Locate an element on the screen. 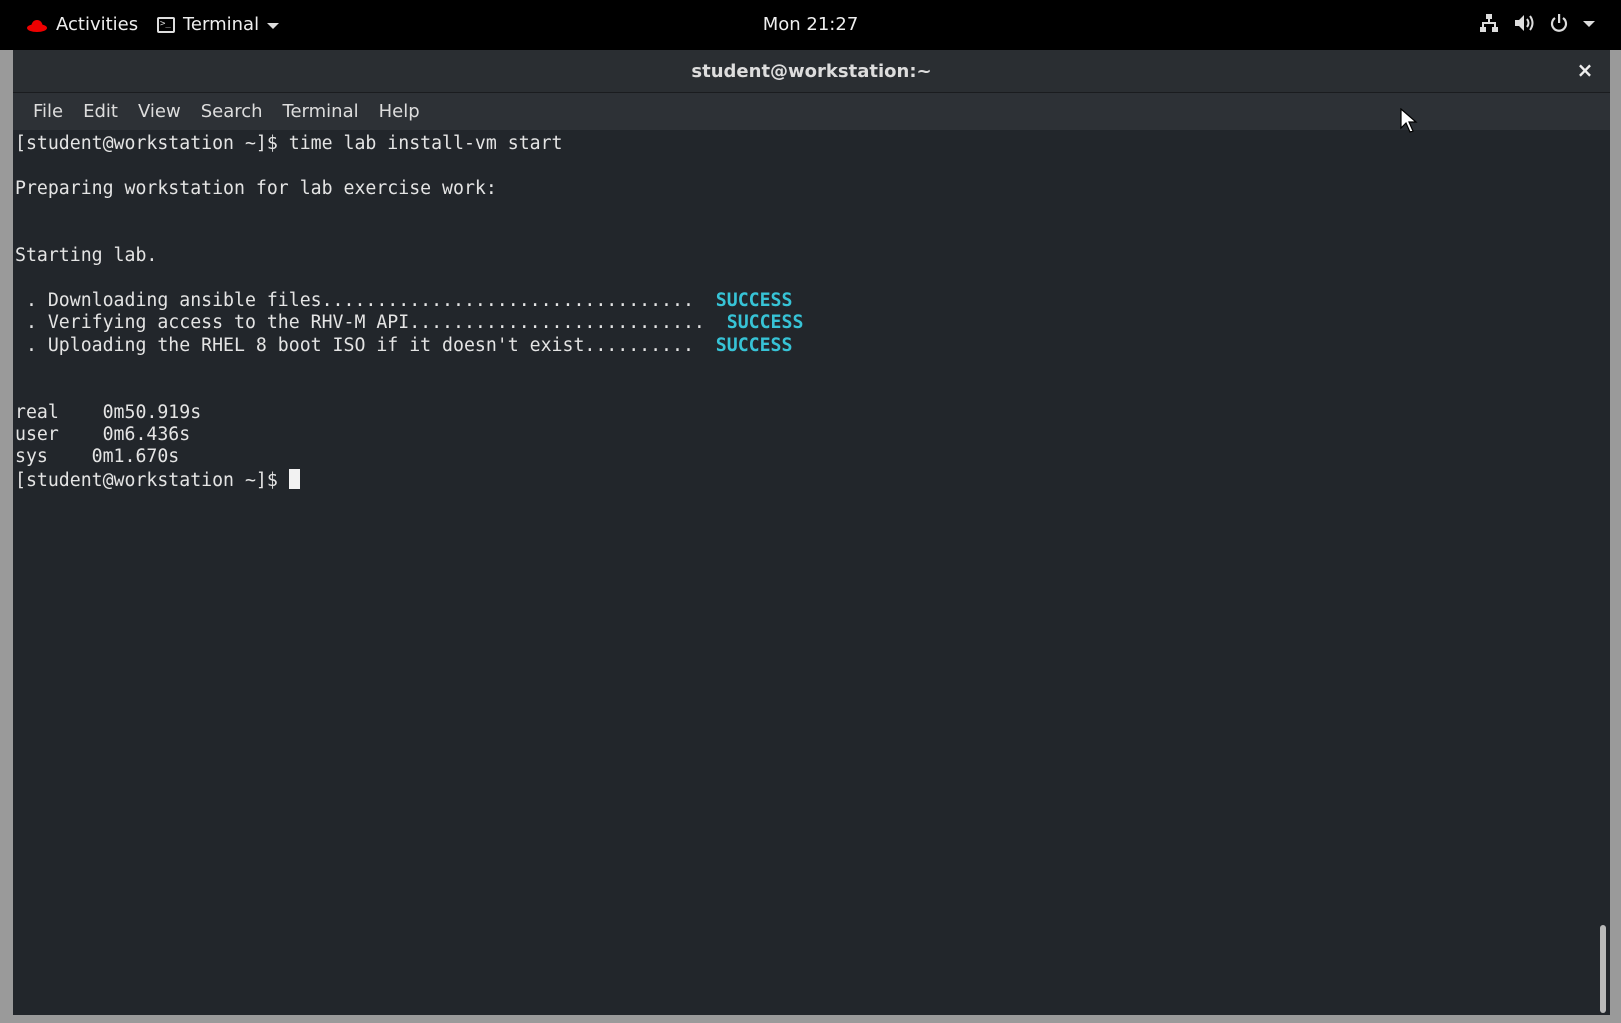 The image size is (1621, 1023). top-bar: Activities >_ Terminal Mon 21:27 is located at coordinates (810, 25).